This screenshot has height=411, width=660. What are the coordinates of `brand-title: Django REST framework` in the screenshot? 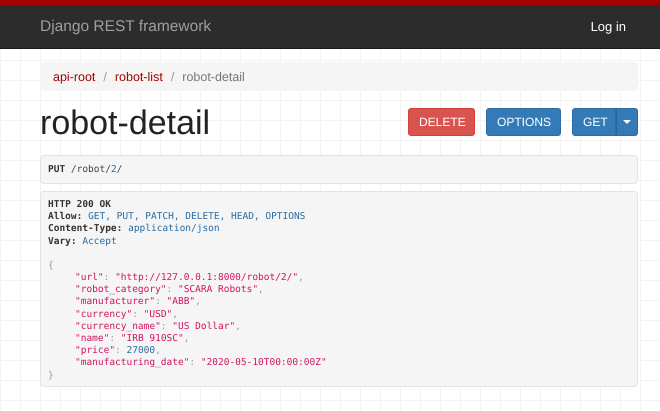 It's located at (126, 27).